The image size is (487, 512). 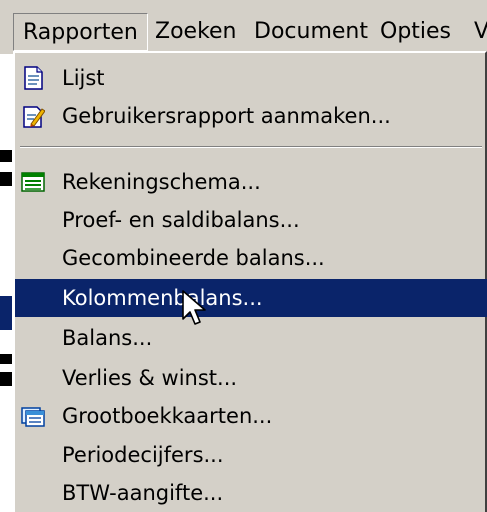 I want to click on menu-item-label: Lijst, so click(x=83, y=78).